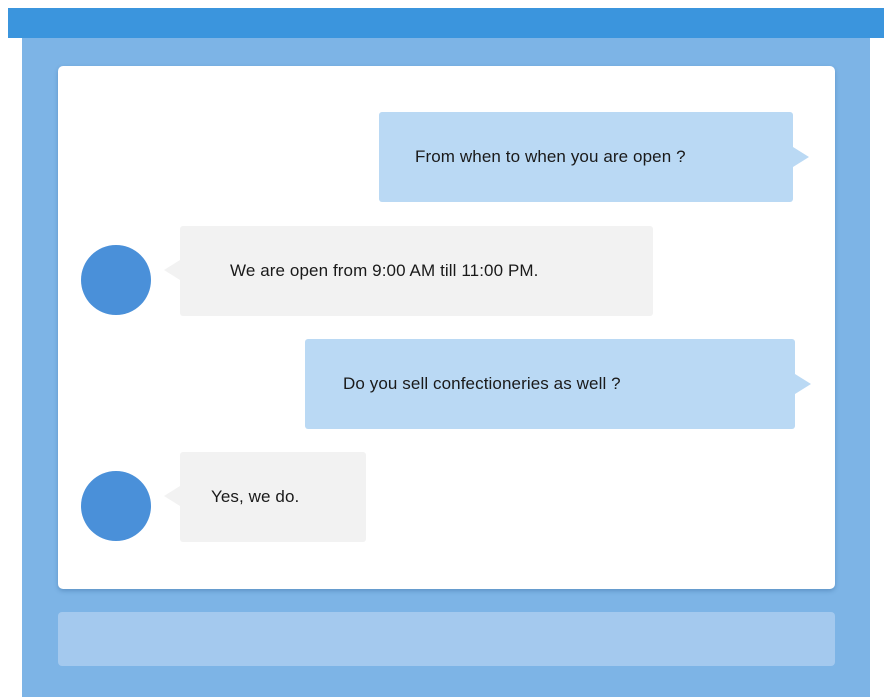 Image resolution: width=892 pixels, height=697 pixels. Describe the element at coordinates (482, 383) in the screenshot. I see `message-text: Do you sell confectioneries as well ?` at that location.